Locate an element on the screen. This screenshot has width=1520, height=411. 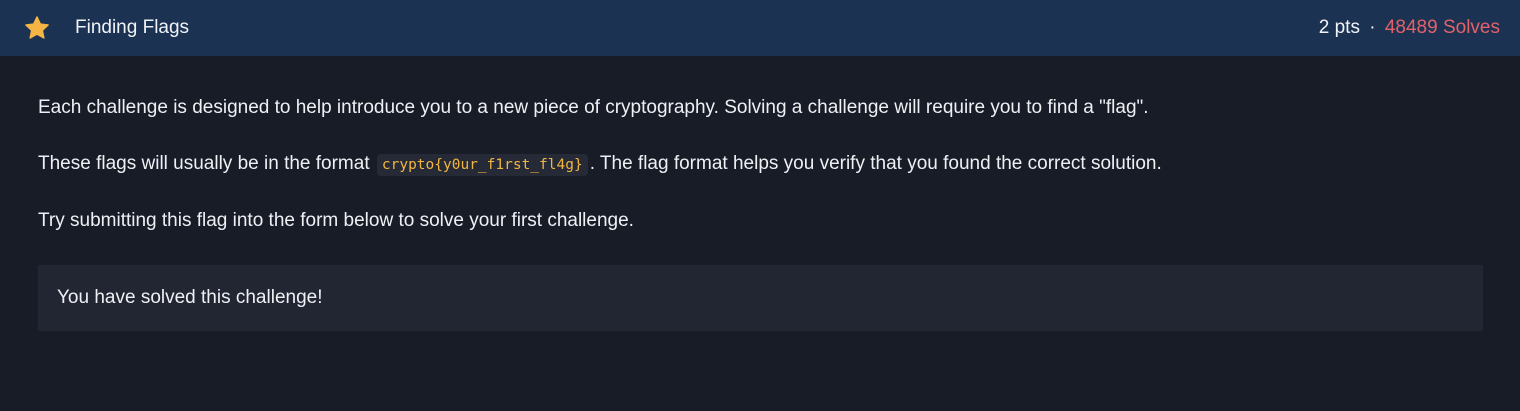
solves-count: 48489 Solves is located at coordinates (1442, 27).